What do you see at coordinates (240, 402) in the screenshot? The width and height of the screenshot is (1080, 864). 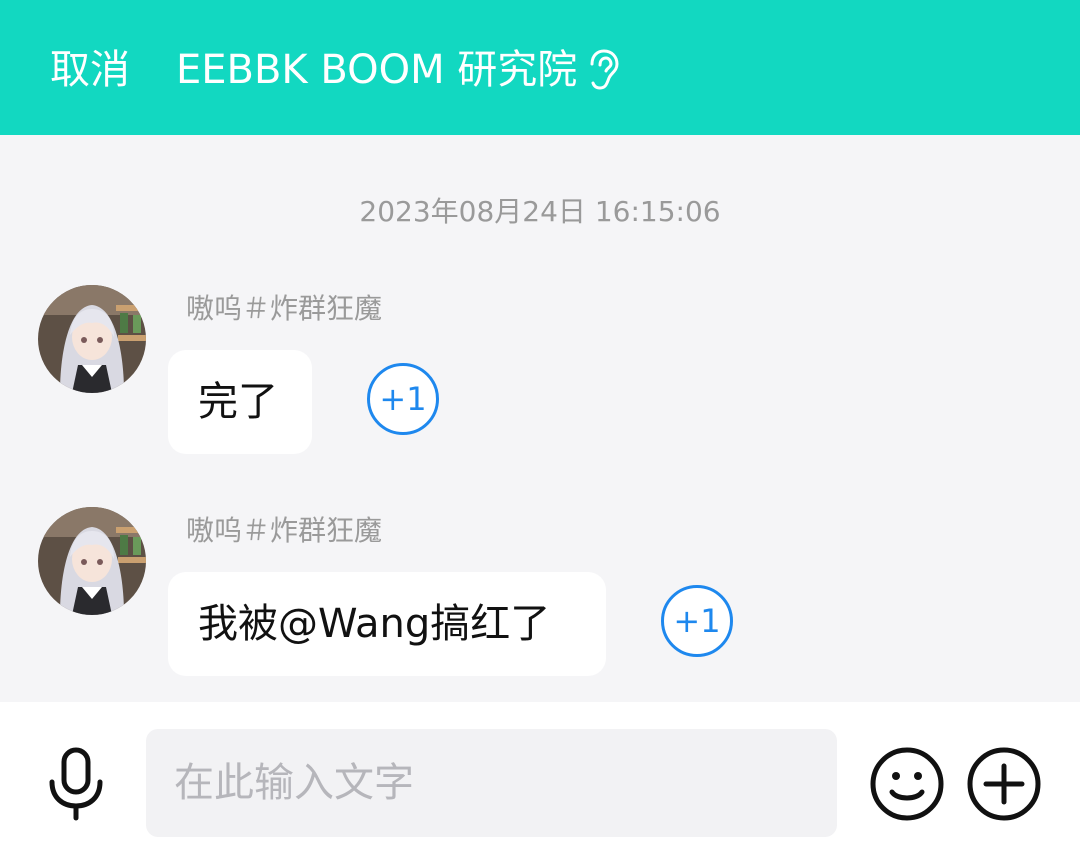 I see `message-bubble: 完了` at bounding box center [240, 402].